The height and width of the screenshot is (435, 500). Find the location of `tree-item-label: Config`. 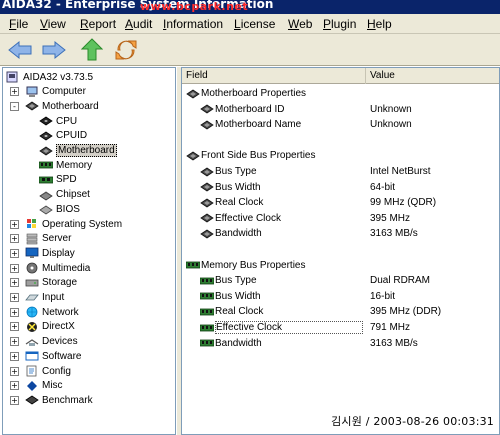

tree-item-label: Config is located at coordinates (56, 371).